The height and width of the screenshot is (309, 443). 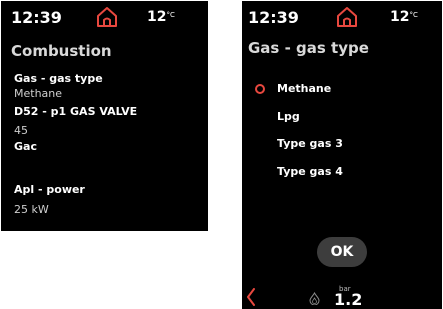 What do you see at coordinates (58, 78) in the screenshot?
I see `param-label-gas-type: Gas - gas type` at bounding box center [58, 78].